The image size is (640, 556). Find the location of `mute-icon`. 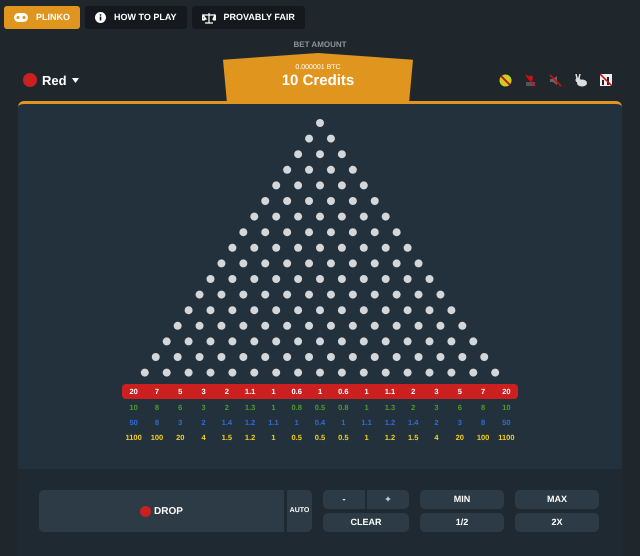

mute-icon is located at coordinates (555, 80).